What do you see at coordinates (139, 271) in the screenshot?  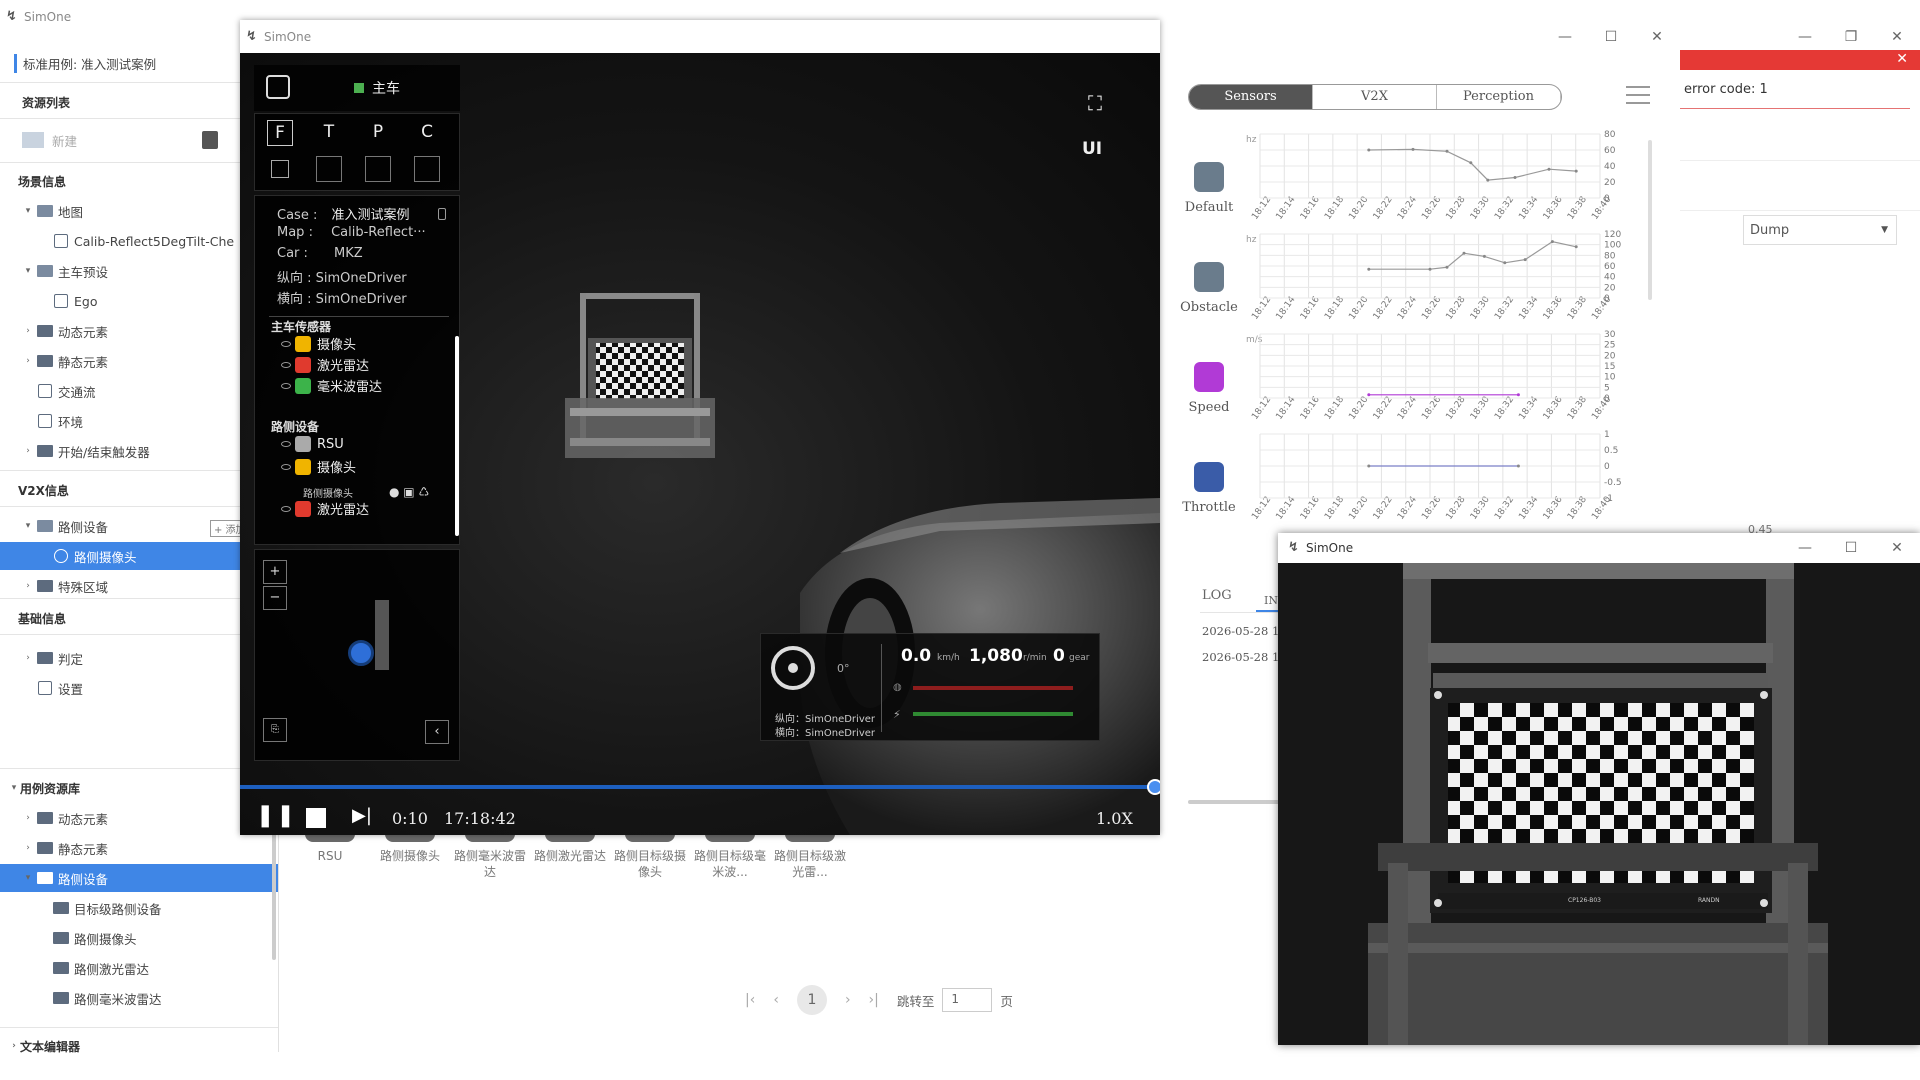 I see `tree-item: ▾ 主车预设` at bounding box center [139, 271].